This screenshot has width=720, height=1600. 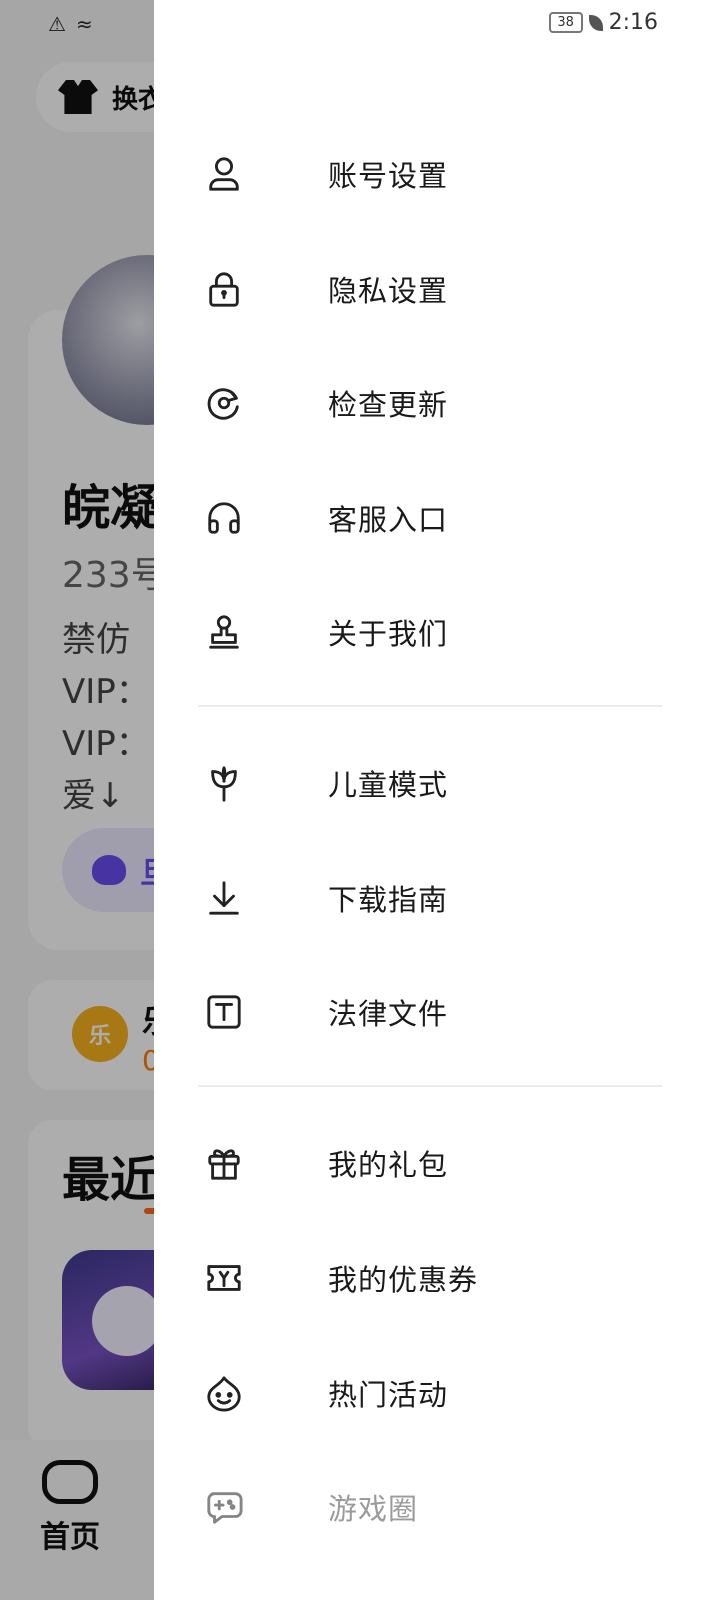 I want to click on status-time: 2:16, so click(x=633, y=22).